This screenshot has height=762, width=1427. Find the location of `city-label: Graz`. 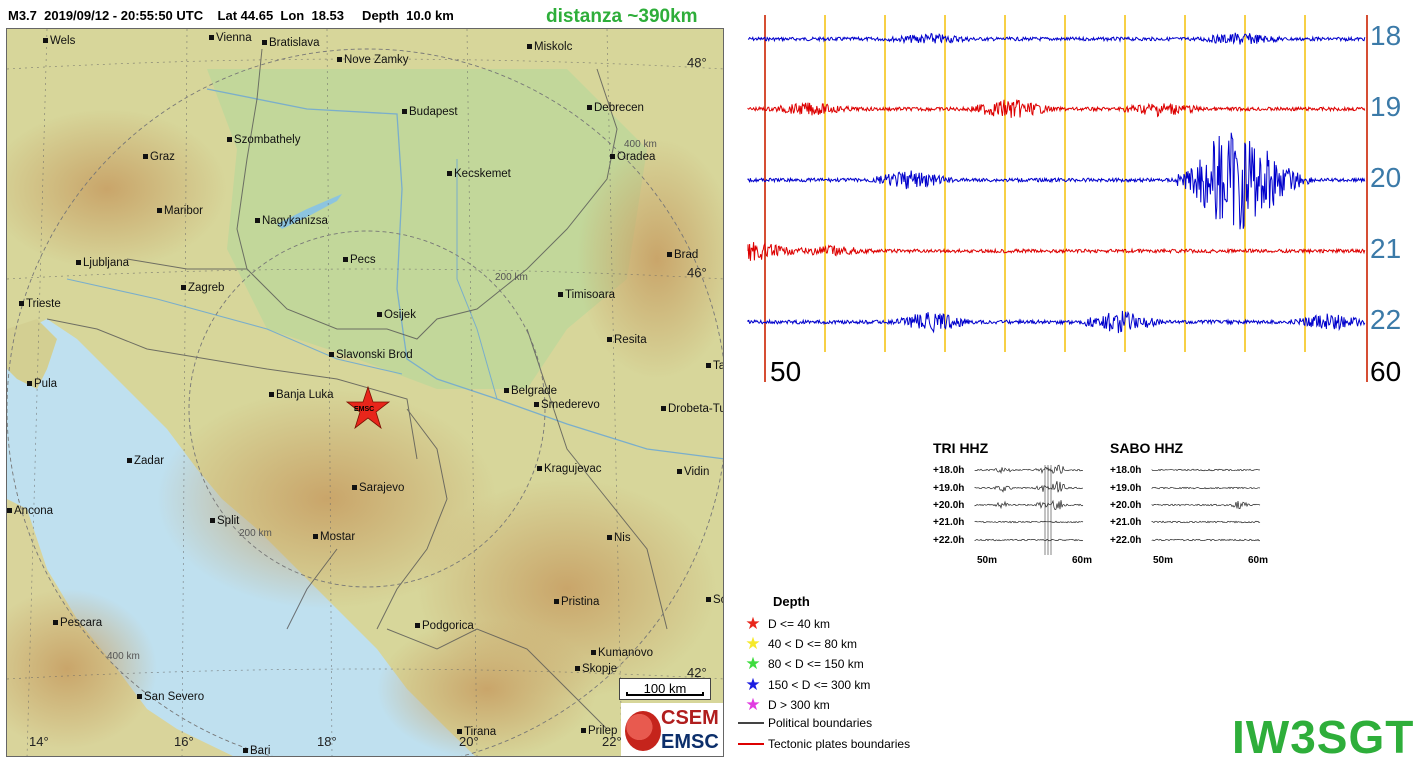

city-label: Graz is located at coordinates (159, 157).